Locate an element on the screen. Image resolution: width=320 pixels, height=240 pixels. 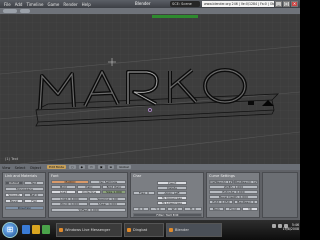
view-menu: View Select Object is located at coordinates (23, 167).